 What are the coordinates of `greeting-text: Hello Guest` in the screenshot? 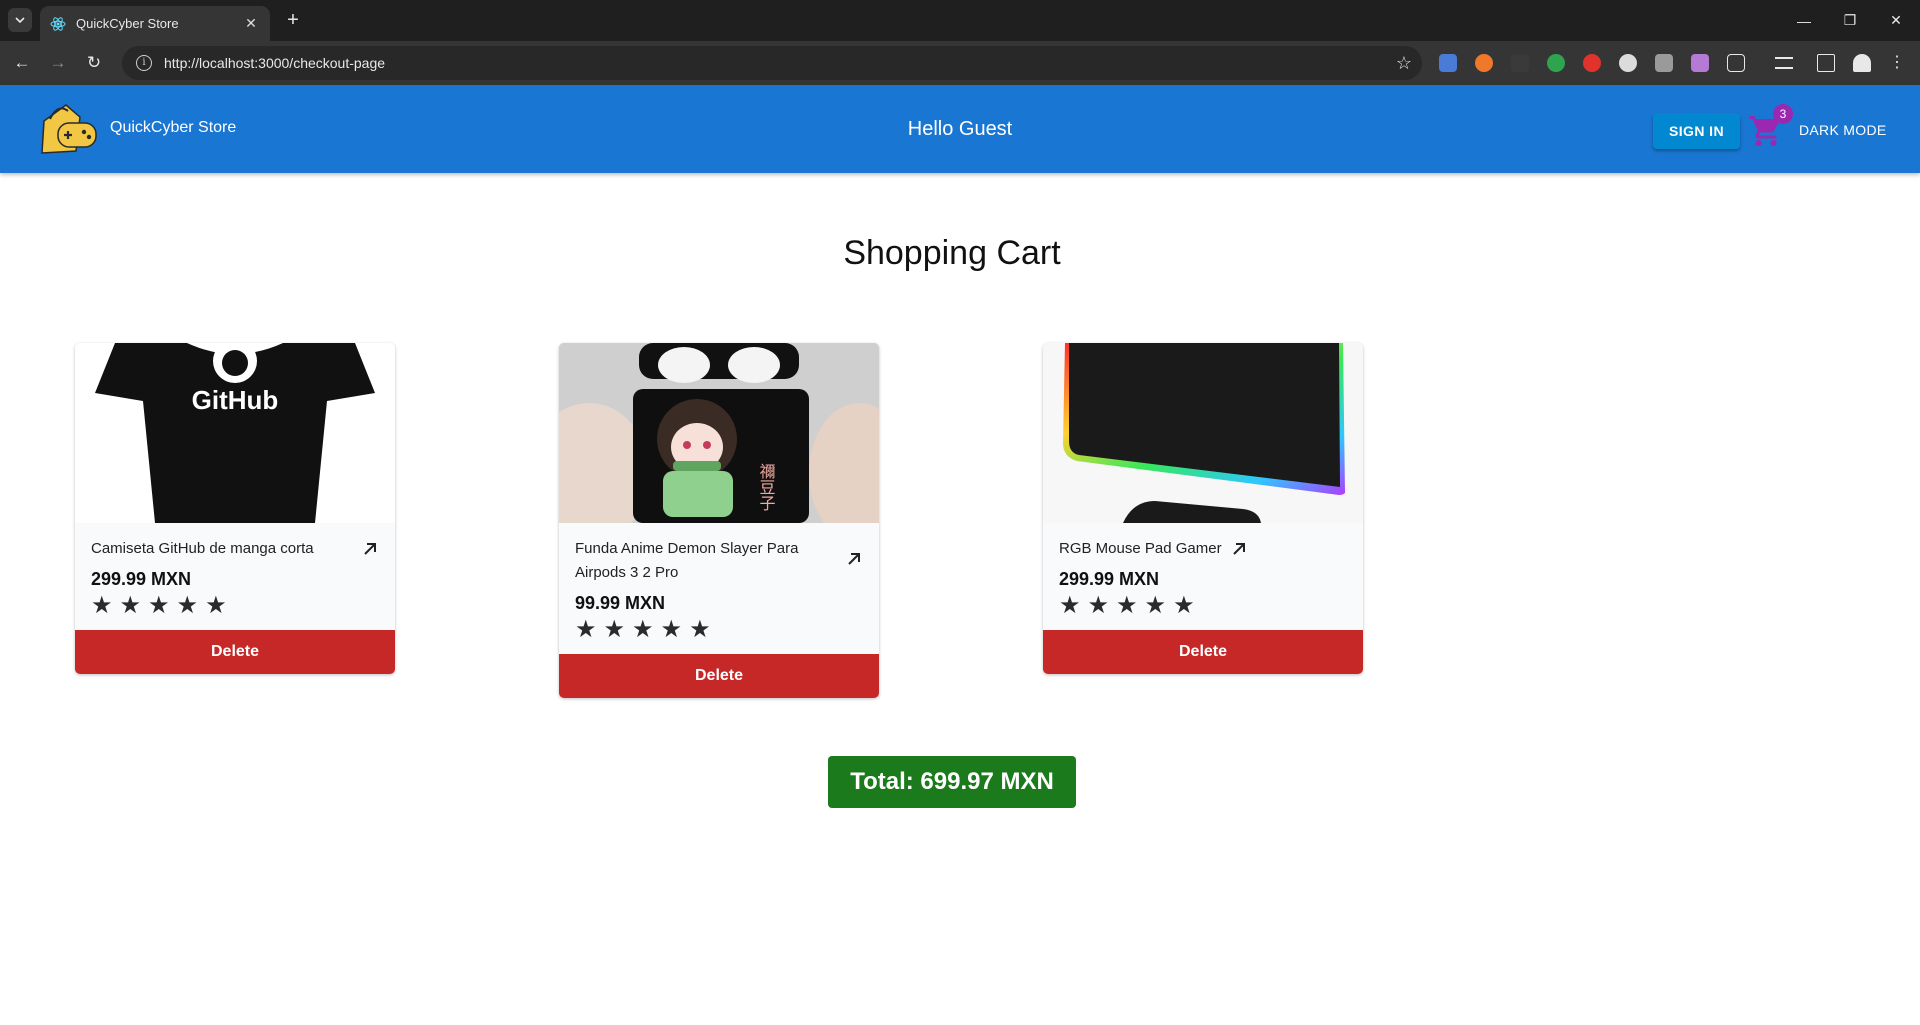 It's located at (960, 129).